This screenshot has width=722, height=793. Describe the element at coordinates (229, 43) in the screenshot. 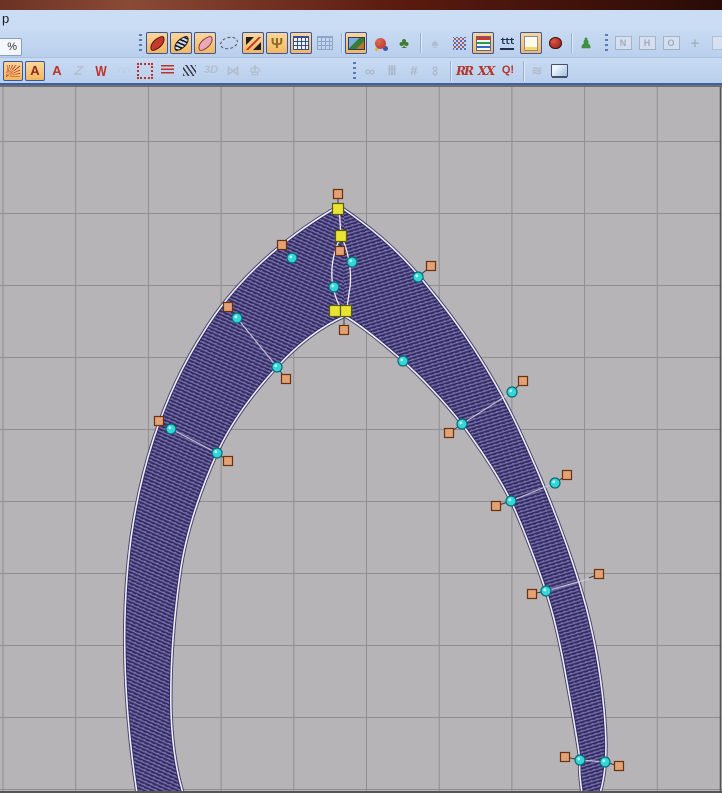

I see `freehand-select-icon` at that location.